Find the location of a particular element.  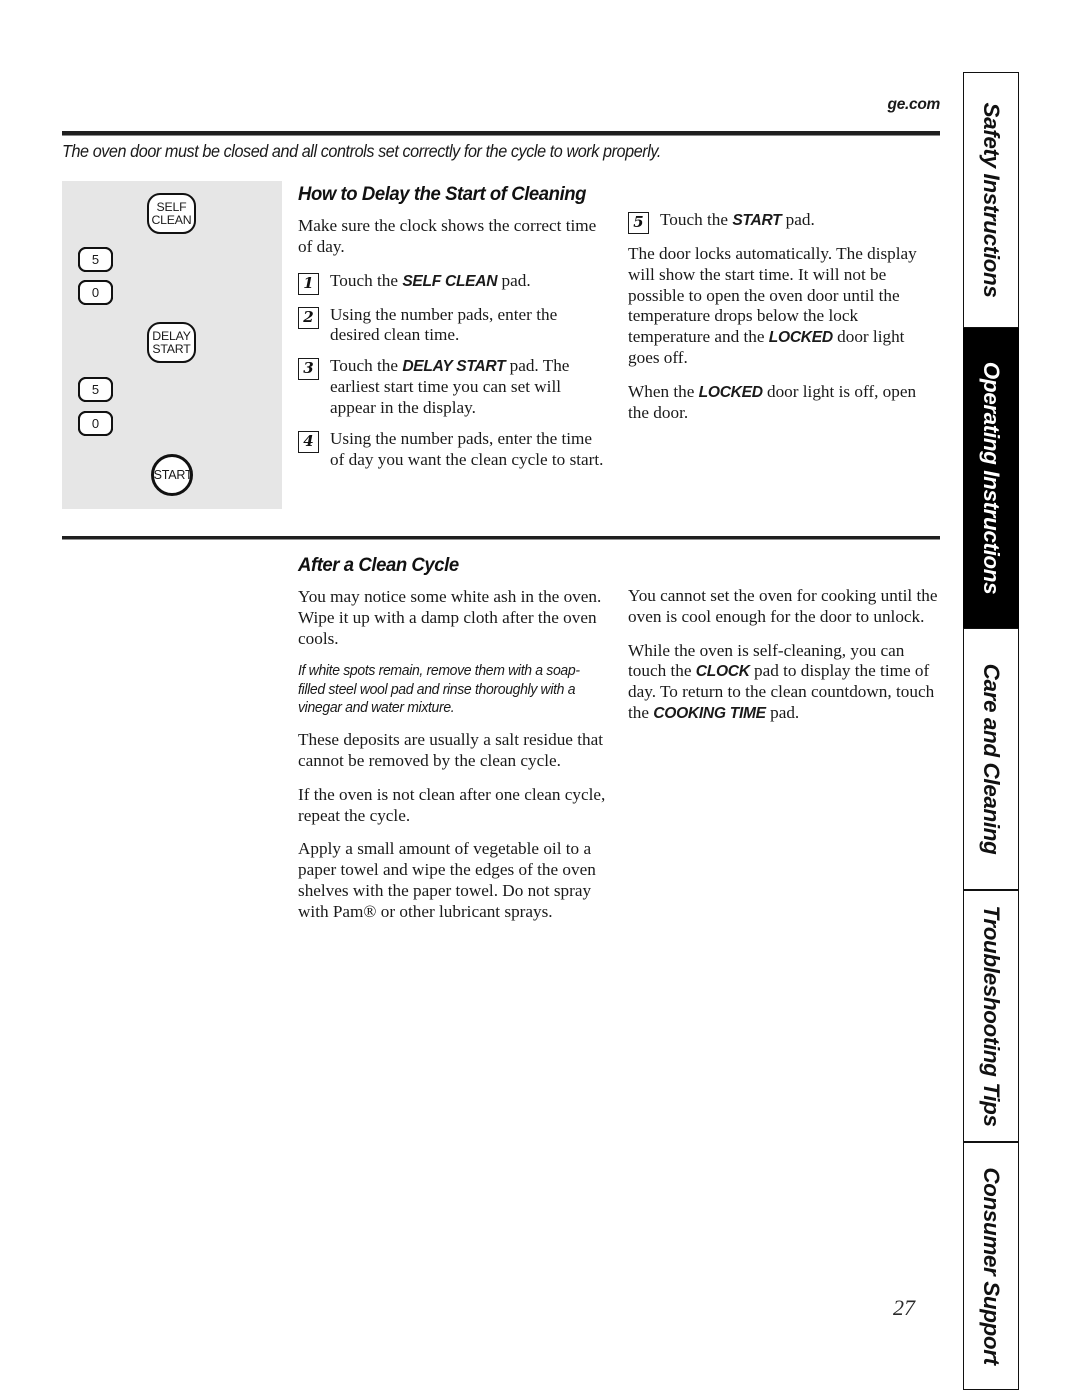

start-pad-label: START is located at coordinates (173, 474).